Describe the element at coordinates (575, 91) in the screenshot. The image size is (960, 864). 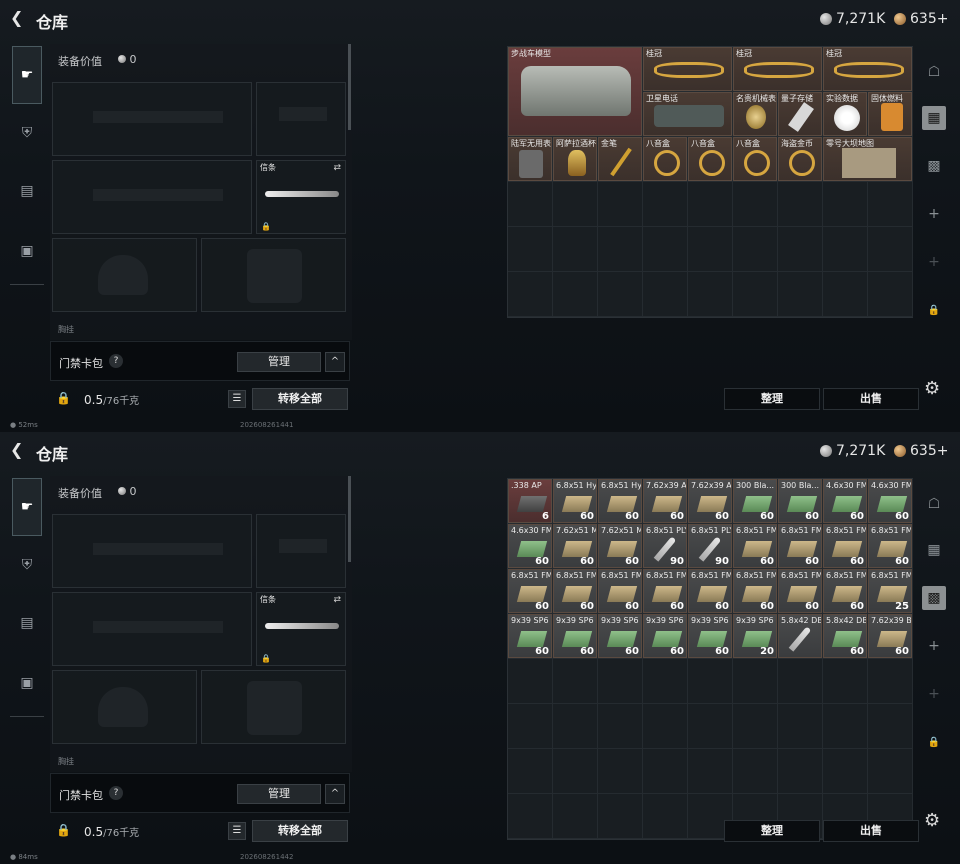
I see `inventory-item: 步战车模型` at that location.